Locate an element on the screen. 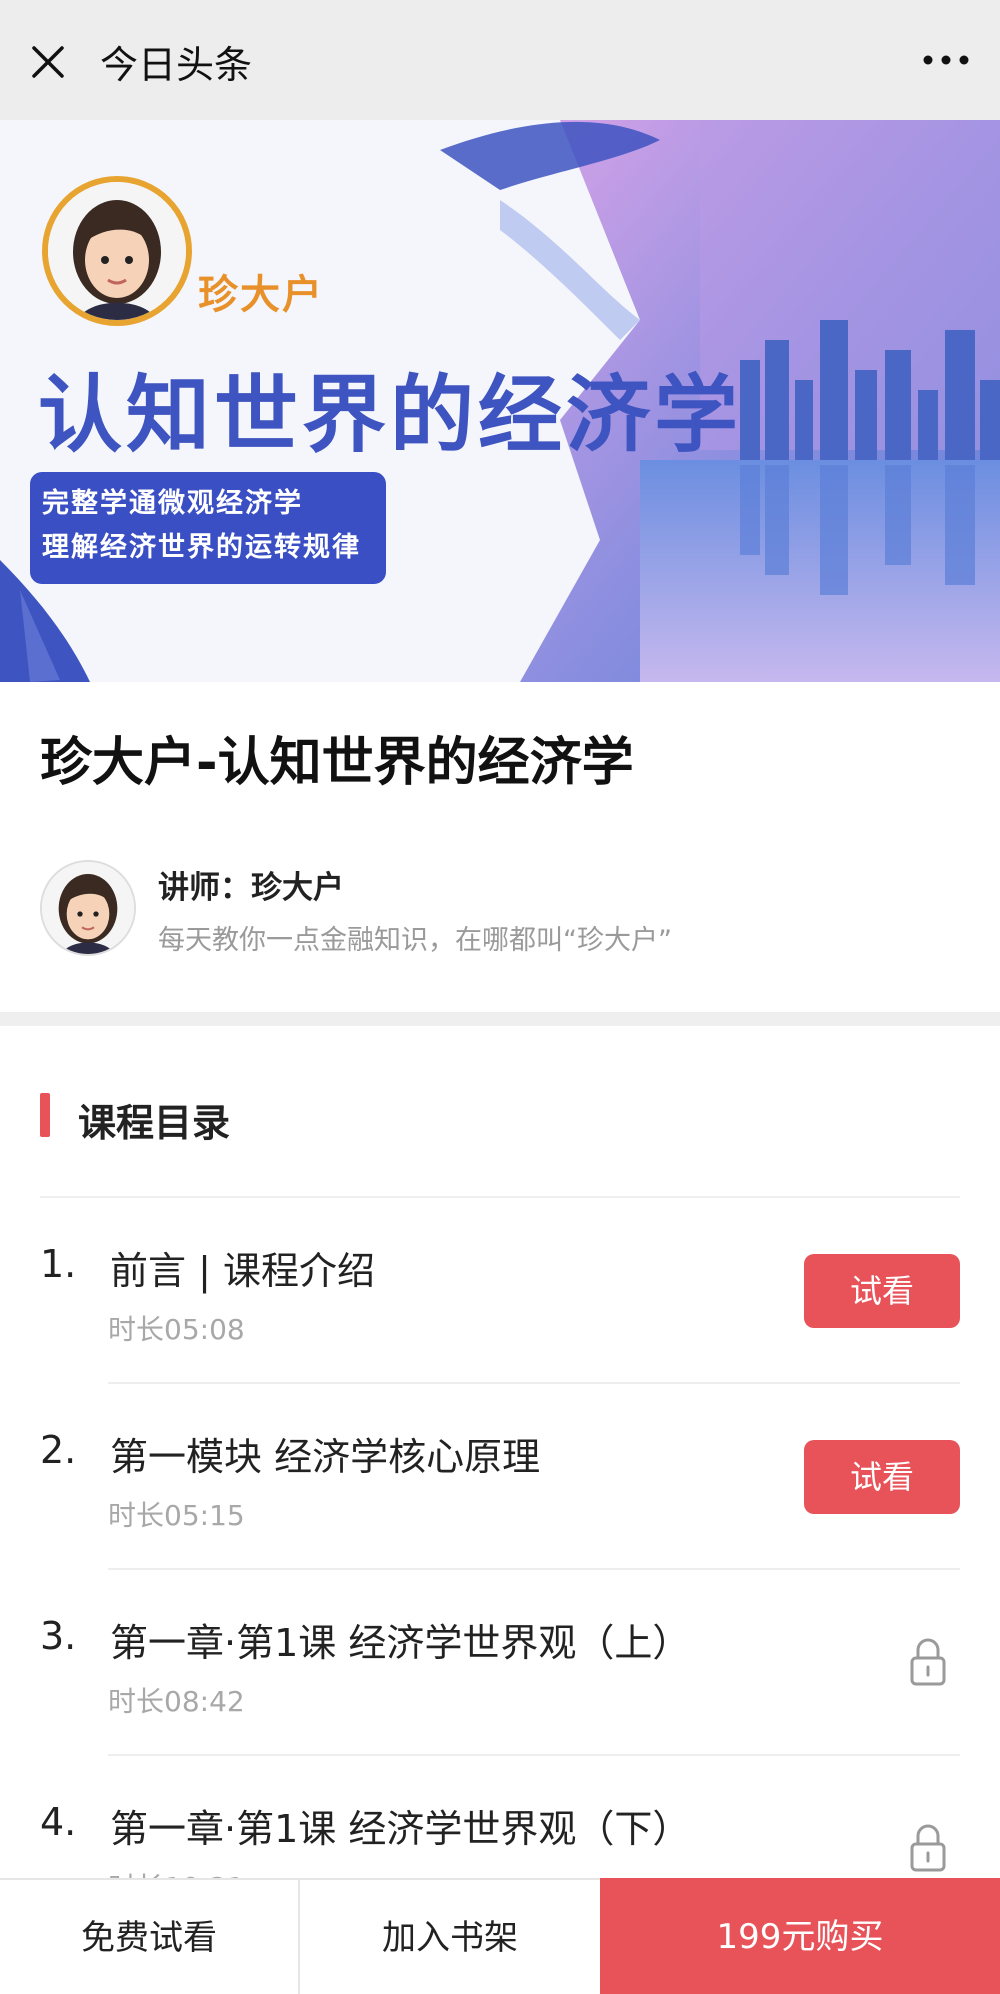  lesson-number: 1. is located at coordinates (58, 1264).